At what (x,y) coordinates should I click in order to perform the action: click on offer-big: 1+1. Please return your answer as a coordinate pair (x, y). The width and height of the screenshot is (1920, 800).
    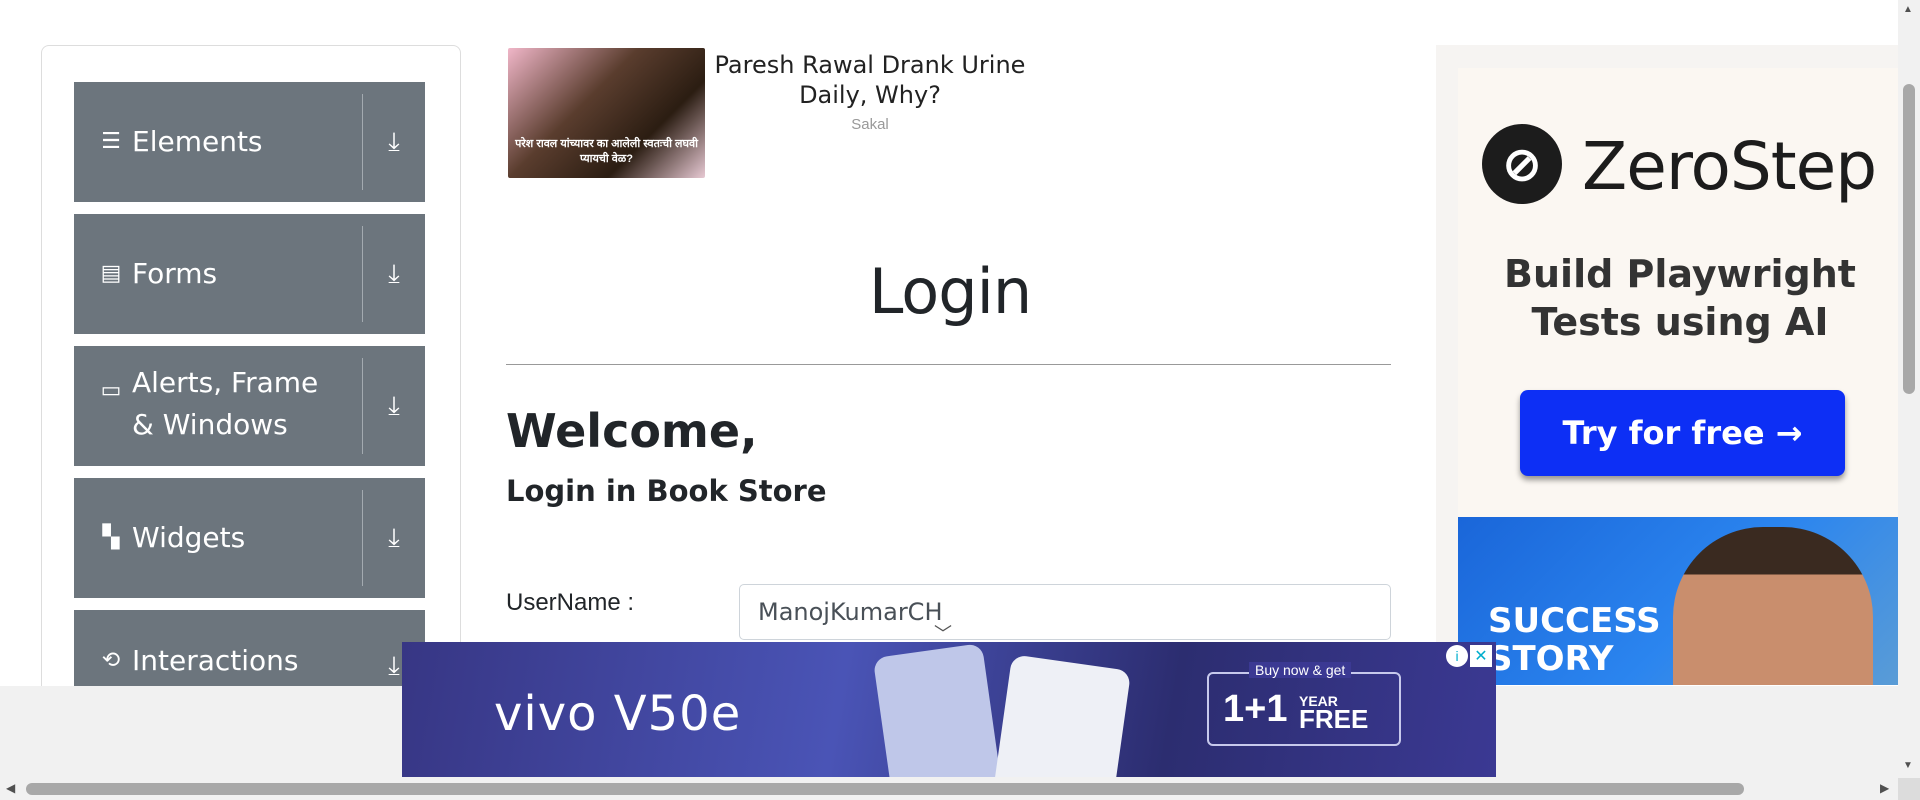
    Looking at the image, I should click on (1255, 709).